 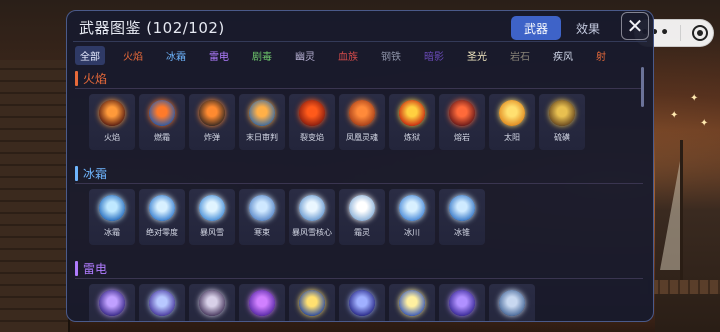 What do you see at coordinates (112, 208) in the screenshot?
I see `frost-icon` at bounding box center [112, 208].